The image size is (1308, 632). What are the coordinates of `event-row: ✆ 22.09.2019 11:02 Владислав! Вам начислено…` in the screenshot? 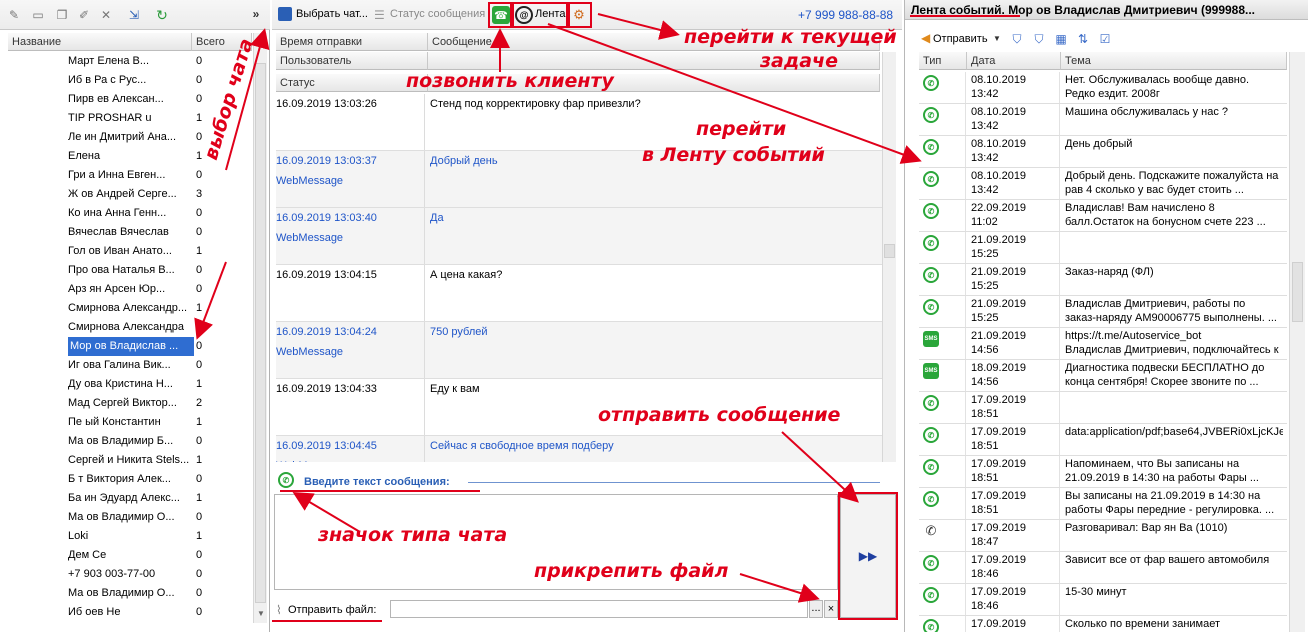 It's located at (1103, 216).